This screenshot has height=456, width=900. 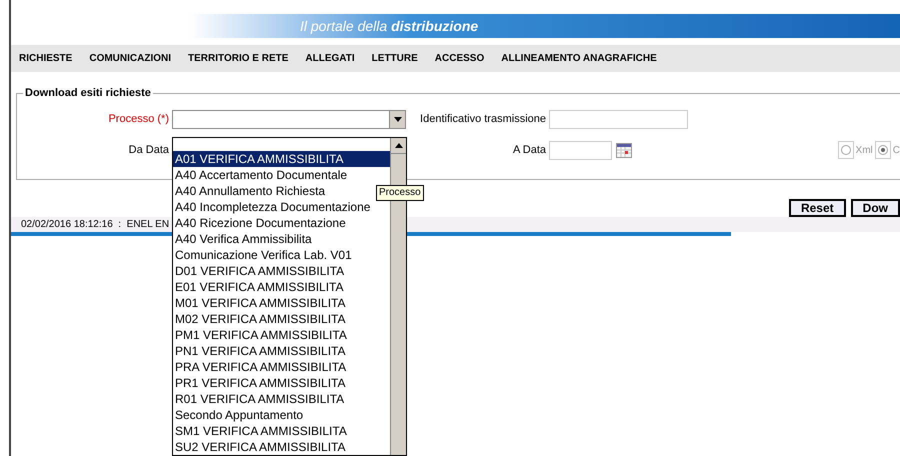 I want to click on portal-title: Il portale della distribuzione, so click(x=389, y=26).